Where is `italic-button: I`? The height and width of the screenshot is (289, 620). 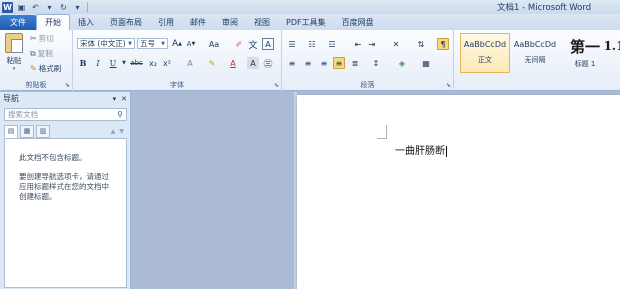 italic-button: I is located at coordinates (98, 63).